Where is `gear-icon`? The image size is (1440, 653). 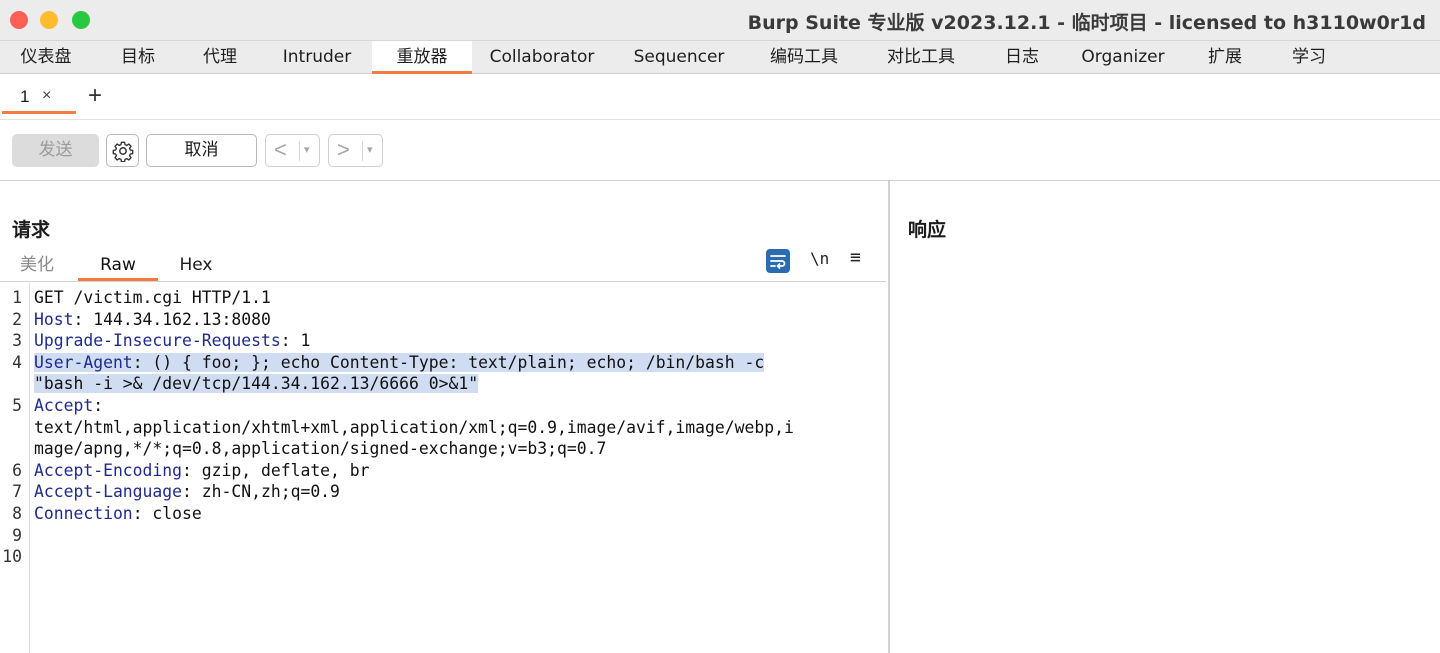
gear-icon is located at coordinates (123, 151).